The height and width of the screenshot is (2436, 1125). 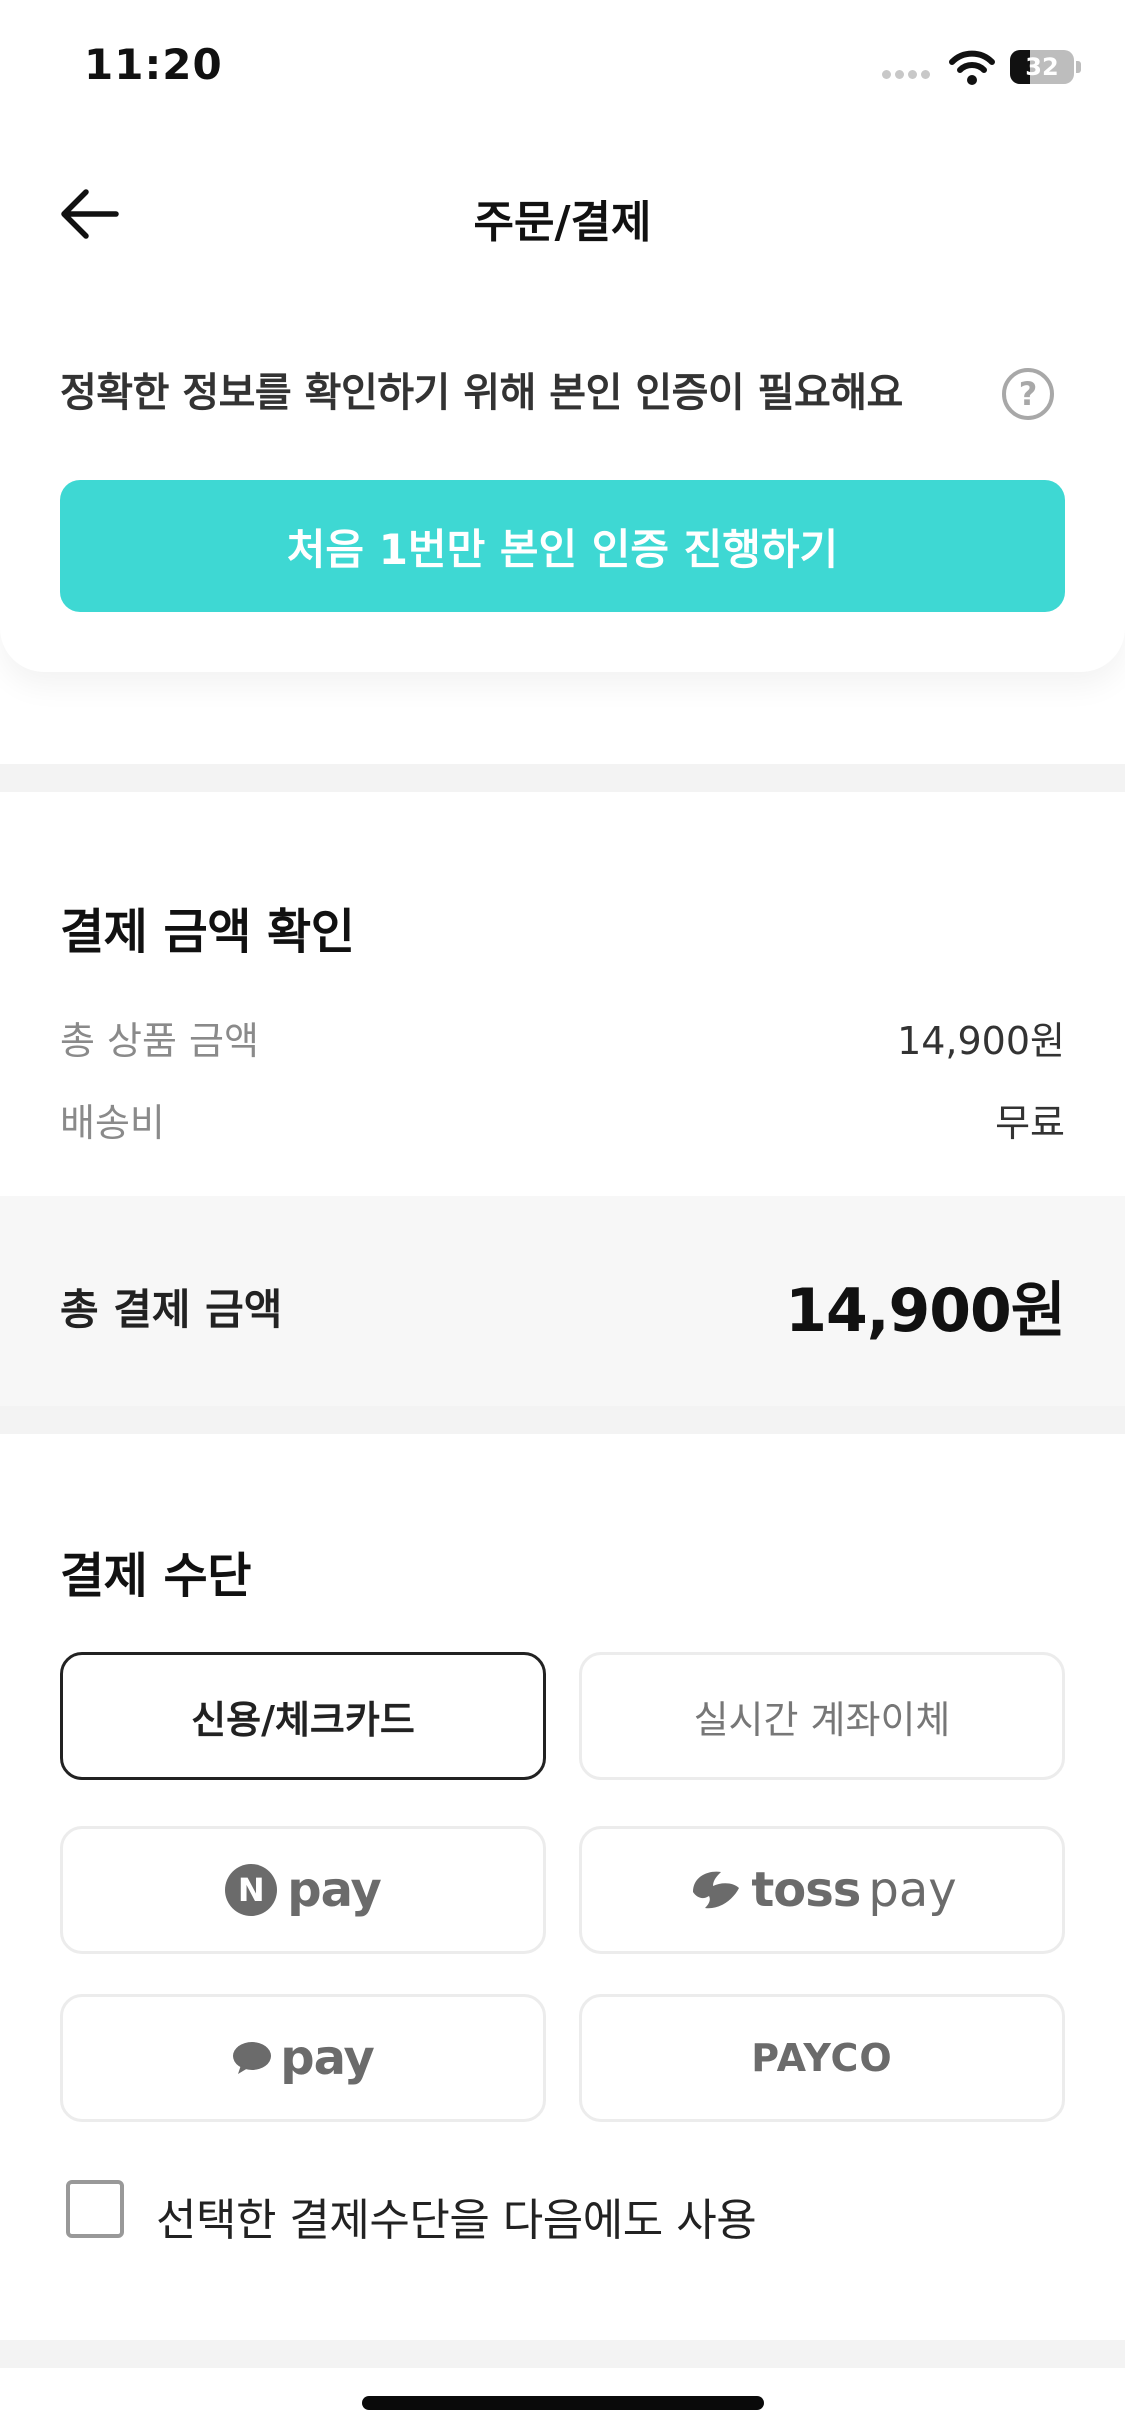 What do you see at coordinates (456, 2216) in the screenshot?
I see `remember-payment-label: 선택한 결제수단을 다음에도 사용` at bounding box center [456, 2216].